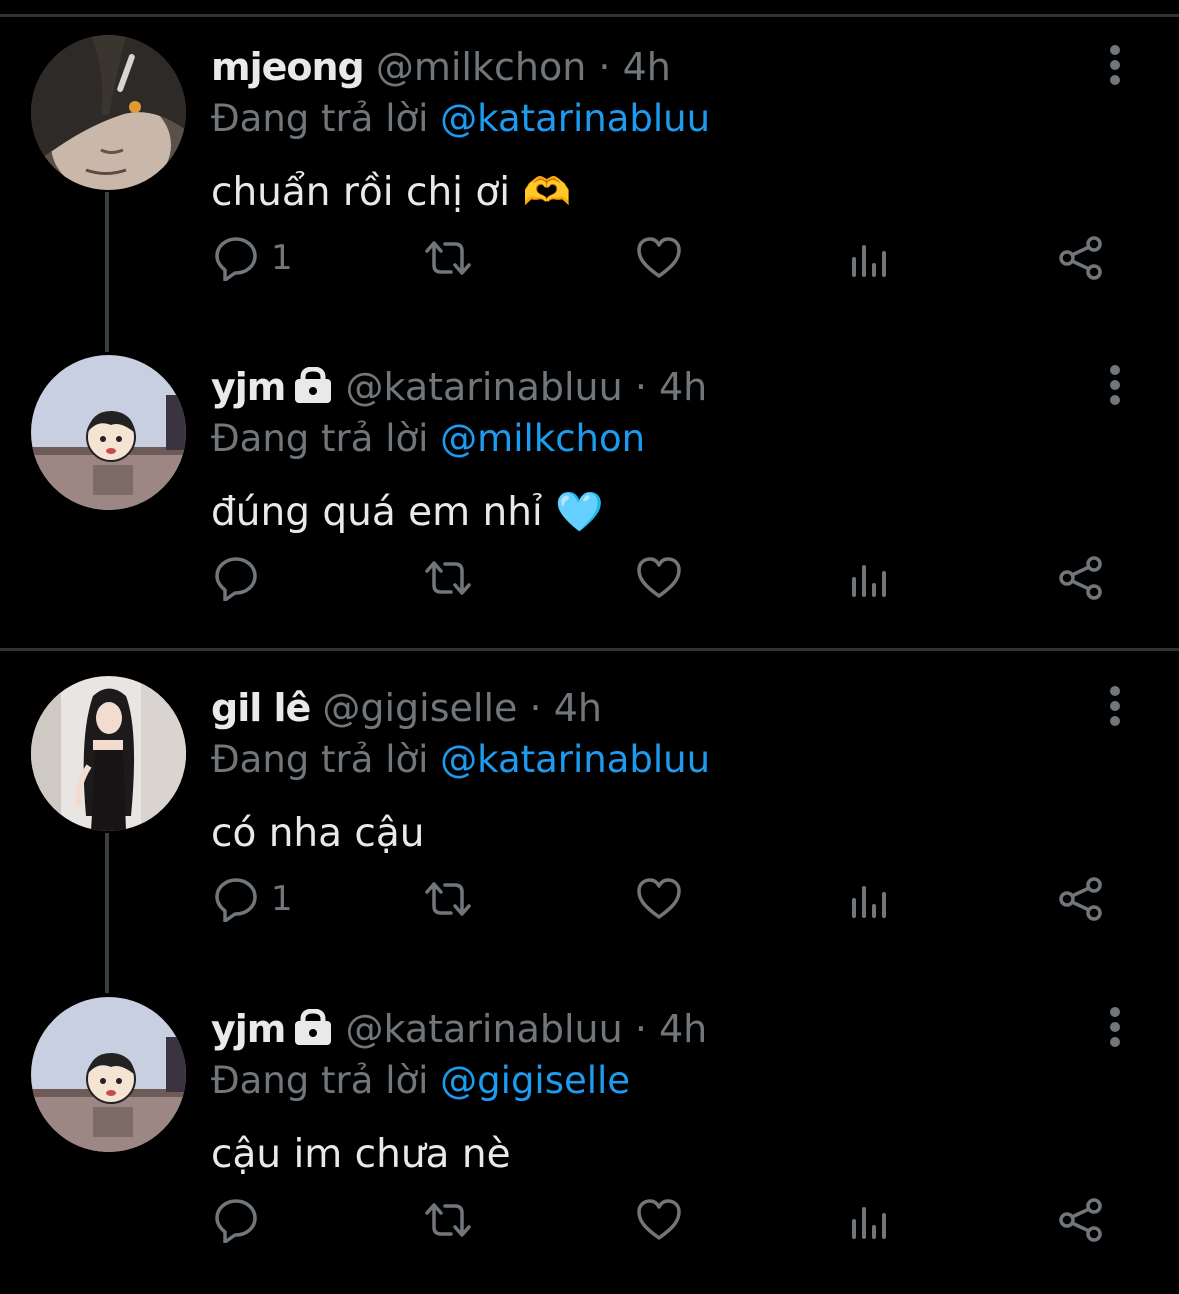 The height and width of the screenshot is (1294, 1179). I want to click on tweet-text: đúng quá em nhỉ 🩵, so click(407, 512).